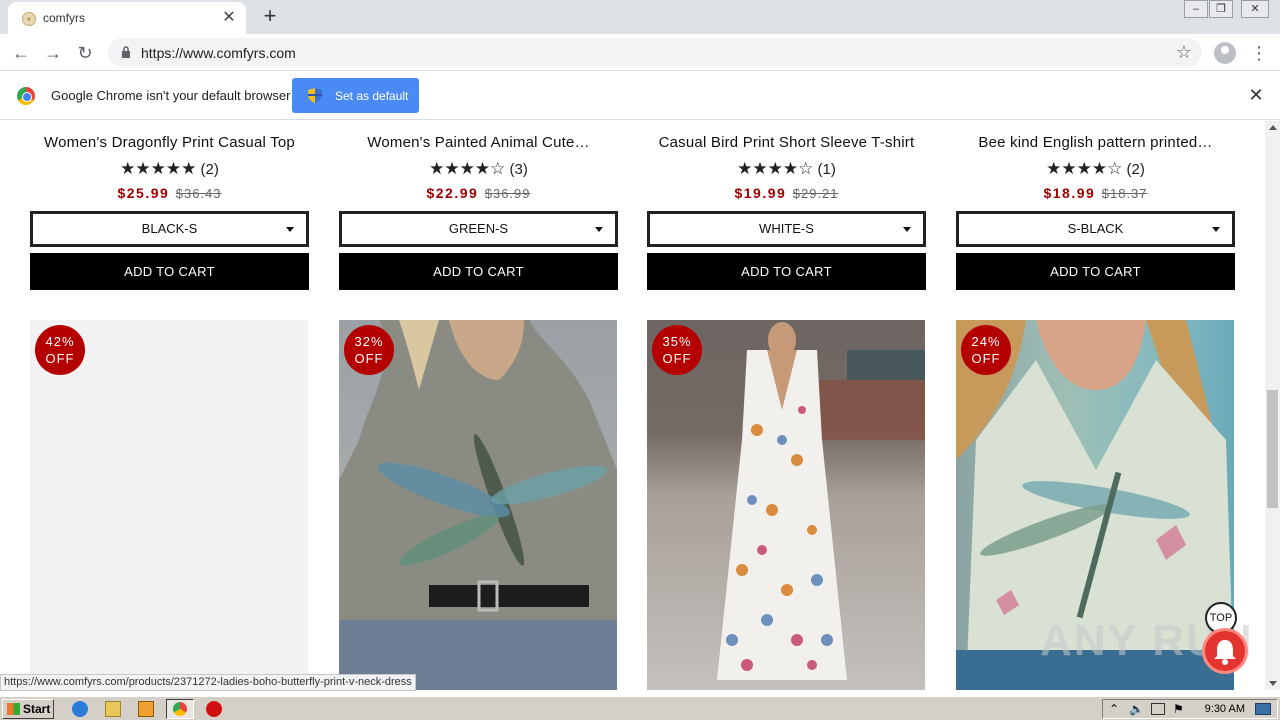 This screenshot has height=720, width=1280. Describe the element at coordinates (1158, 709) in the screenshot. I see `network-icon` at that location.